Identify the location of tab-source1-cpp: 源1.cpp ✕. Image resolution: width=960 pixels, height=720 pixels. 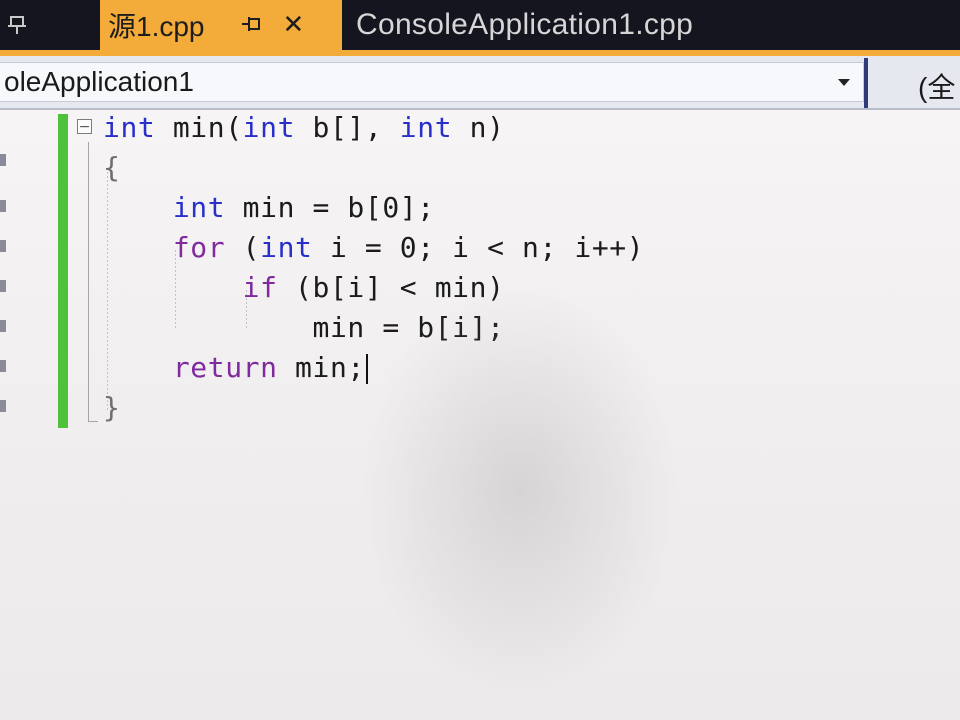
(221, 25).